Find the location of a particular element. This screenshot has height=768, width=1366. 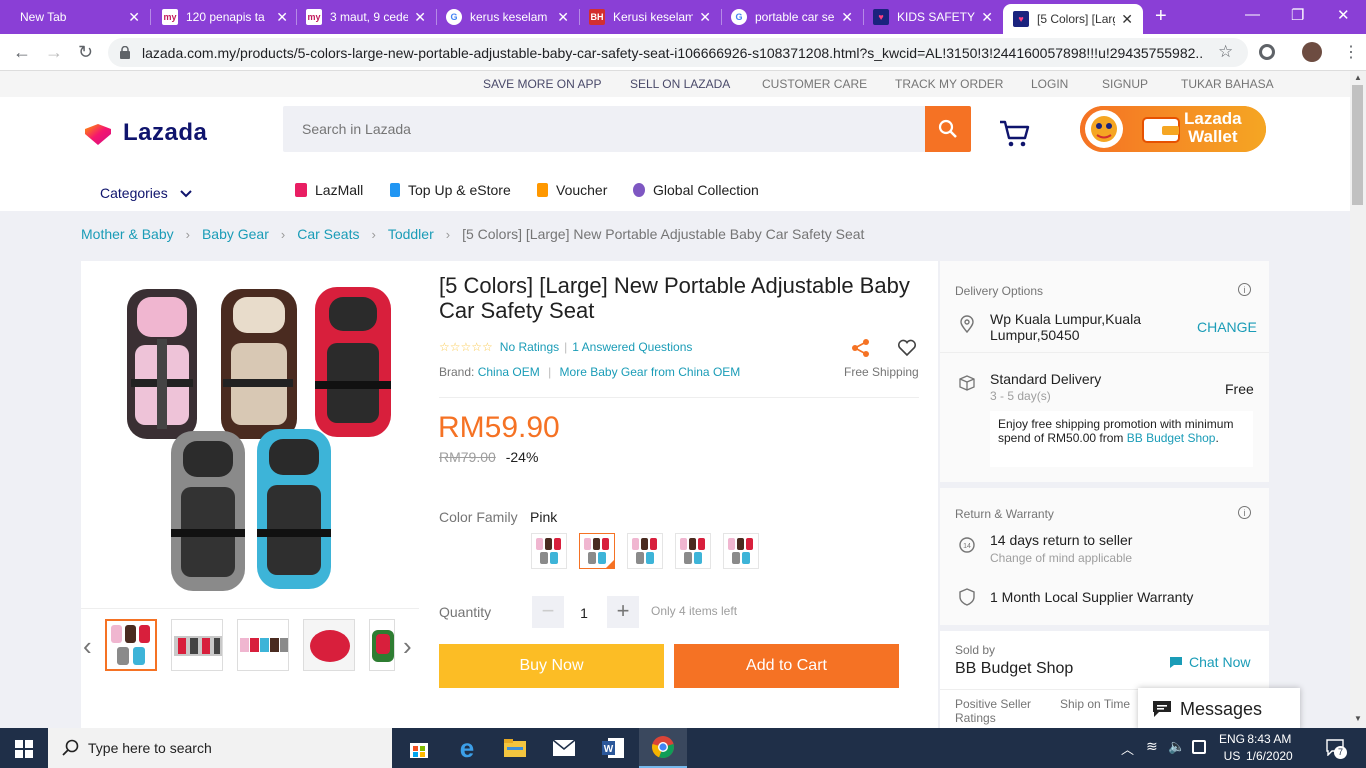

chevron-left-icon: ‹ is located at coordinates (87, 646).